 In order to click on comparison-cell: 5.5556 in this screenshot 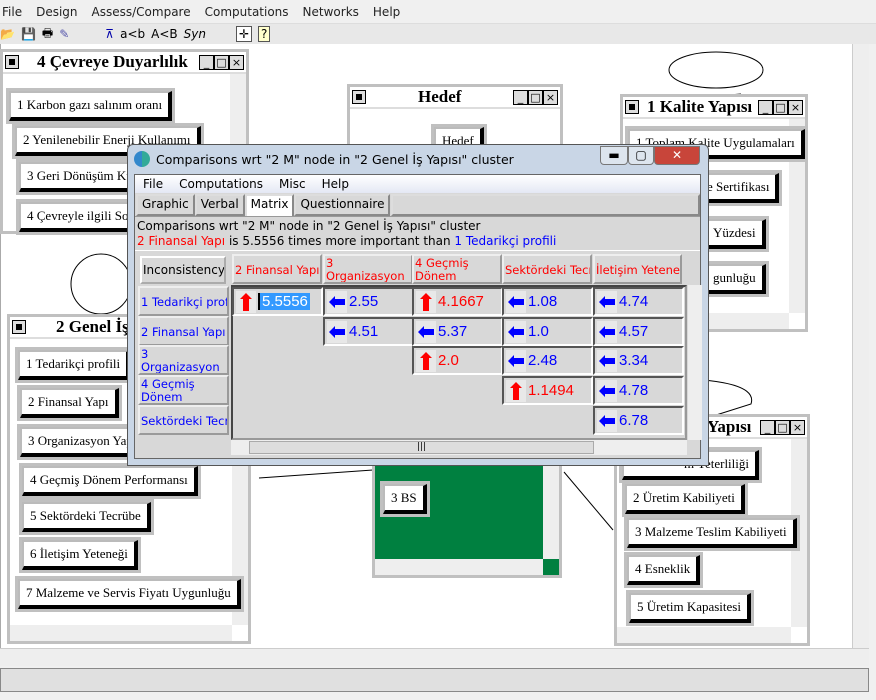, I will do `click(277, 301)`.